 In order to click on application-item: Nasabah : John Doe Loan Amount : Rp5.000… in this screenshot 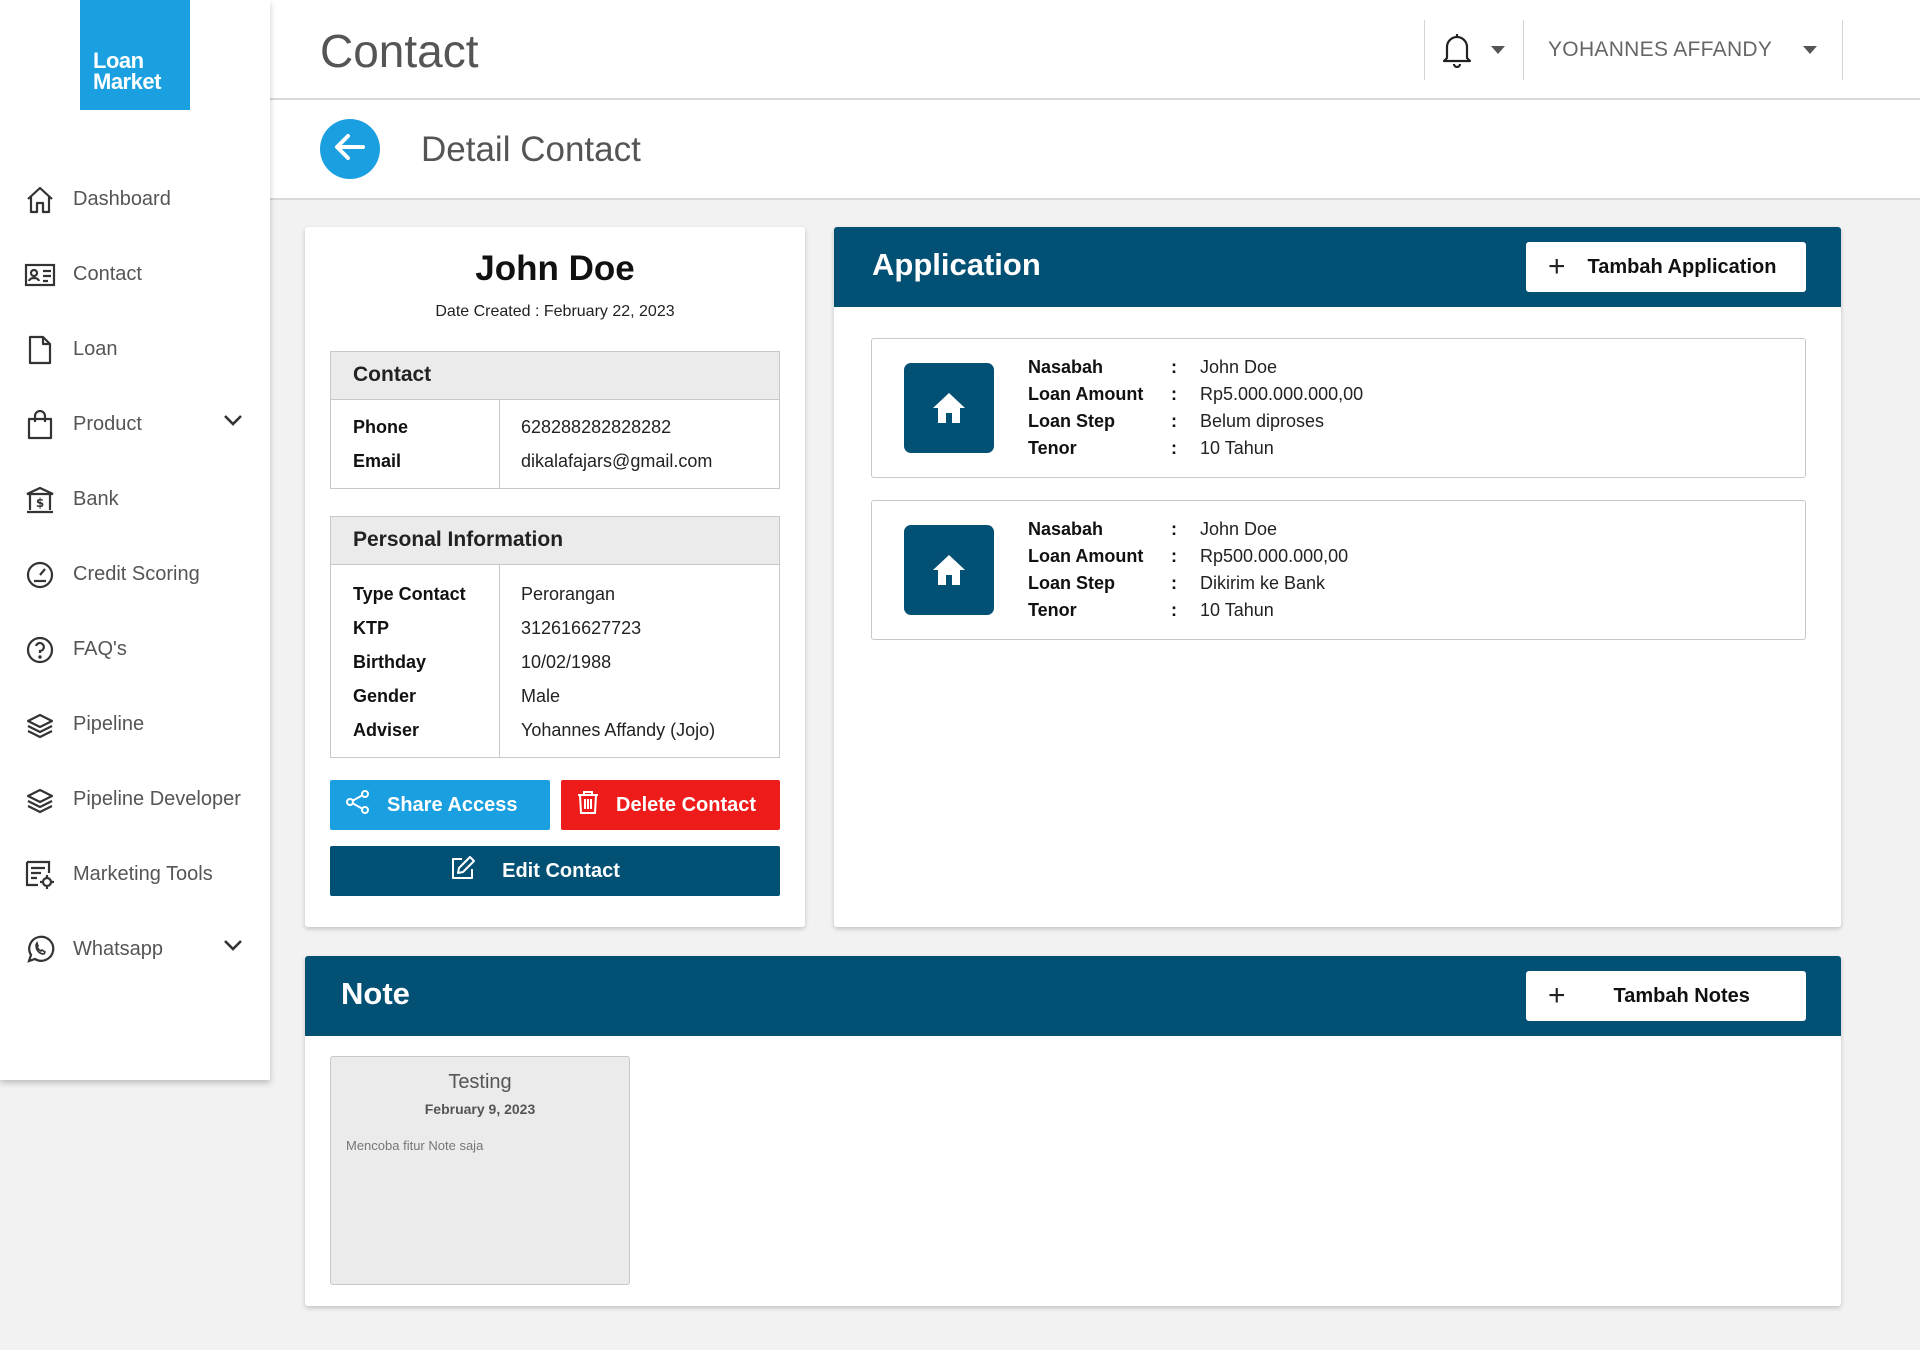, I will do `click(1338, 408)`.